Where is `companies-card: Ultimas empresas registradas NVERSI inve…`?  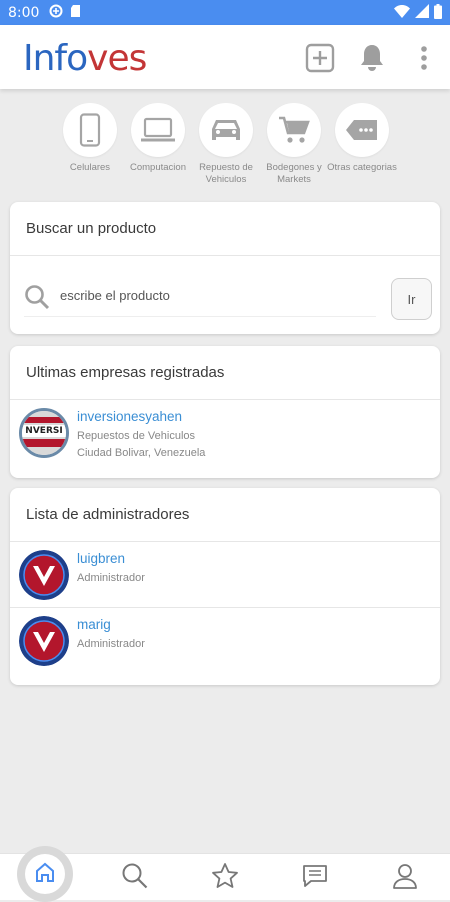 companies-card: Ultimas empresas registradas NVERSI inve… is located at coordinates (225, 412).